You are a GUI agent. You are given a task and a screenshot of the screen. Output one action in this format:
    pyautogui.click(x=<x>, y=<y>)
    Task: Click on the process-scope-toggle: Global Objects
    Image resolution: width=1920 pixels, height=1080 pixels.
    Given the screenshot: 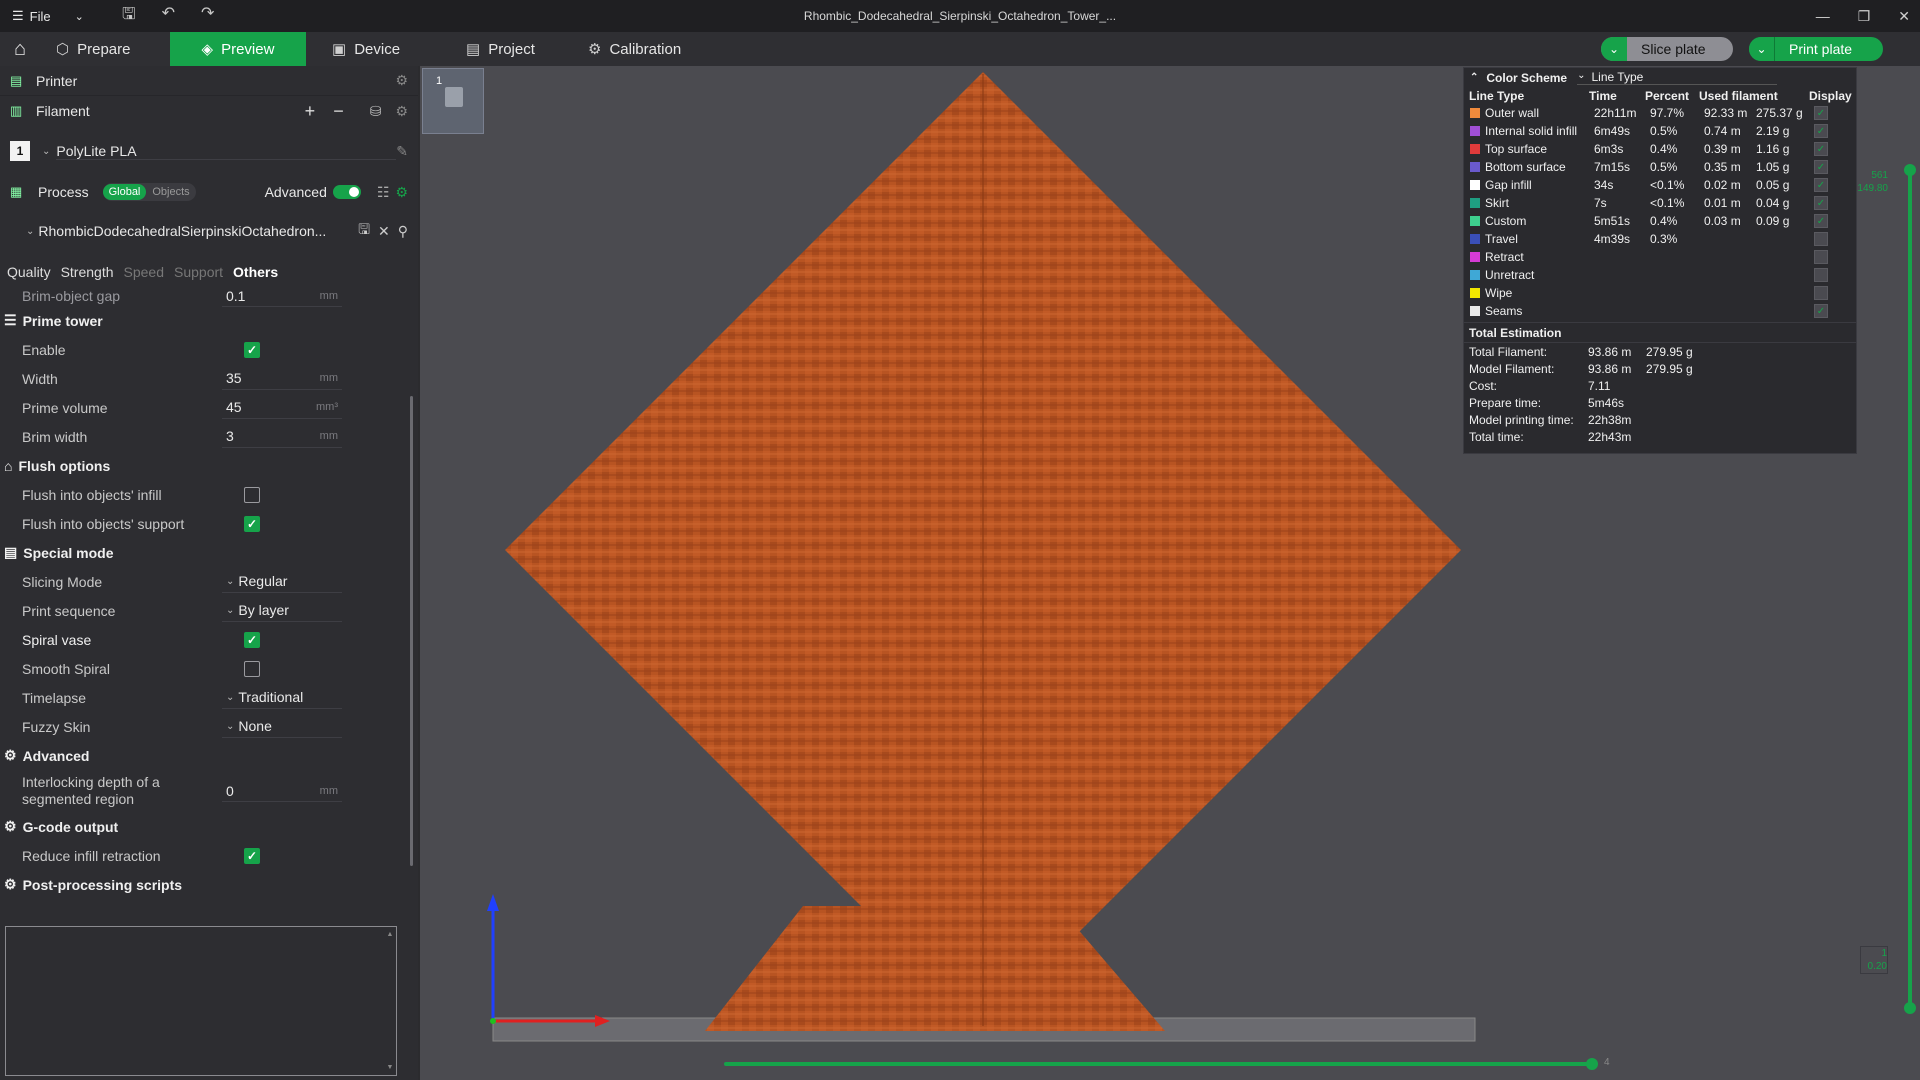 What is the action you would take?
    pyautogui.click(x=149, y=192)
    